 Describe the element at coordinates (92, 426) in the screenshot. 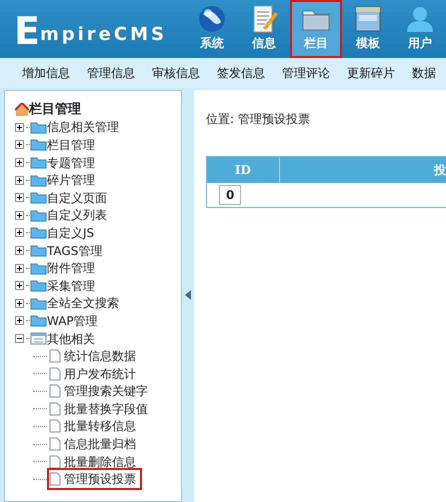

I see `tree-item: 批量转移信息` at that location.